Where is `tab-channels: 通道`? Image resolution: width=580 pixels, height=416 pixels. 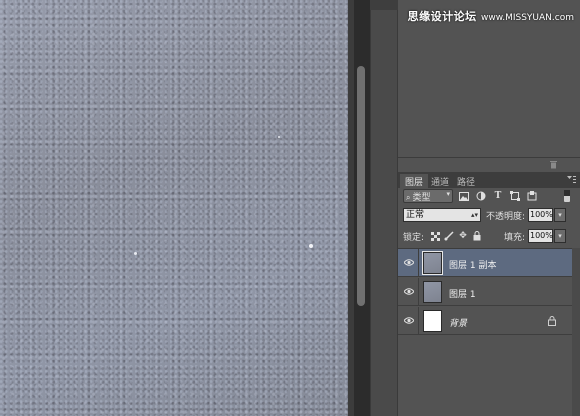 tab-channels: 通道 is located at coordinates (440, 181).